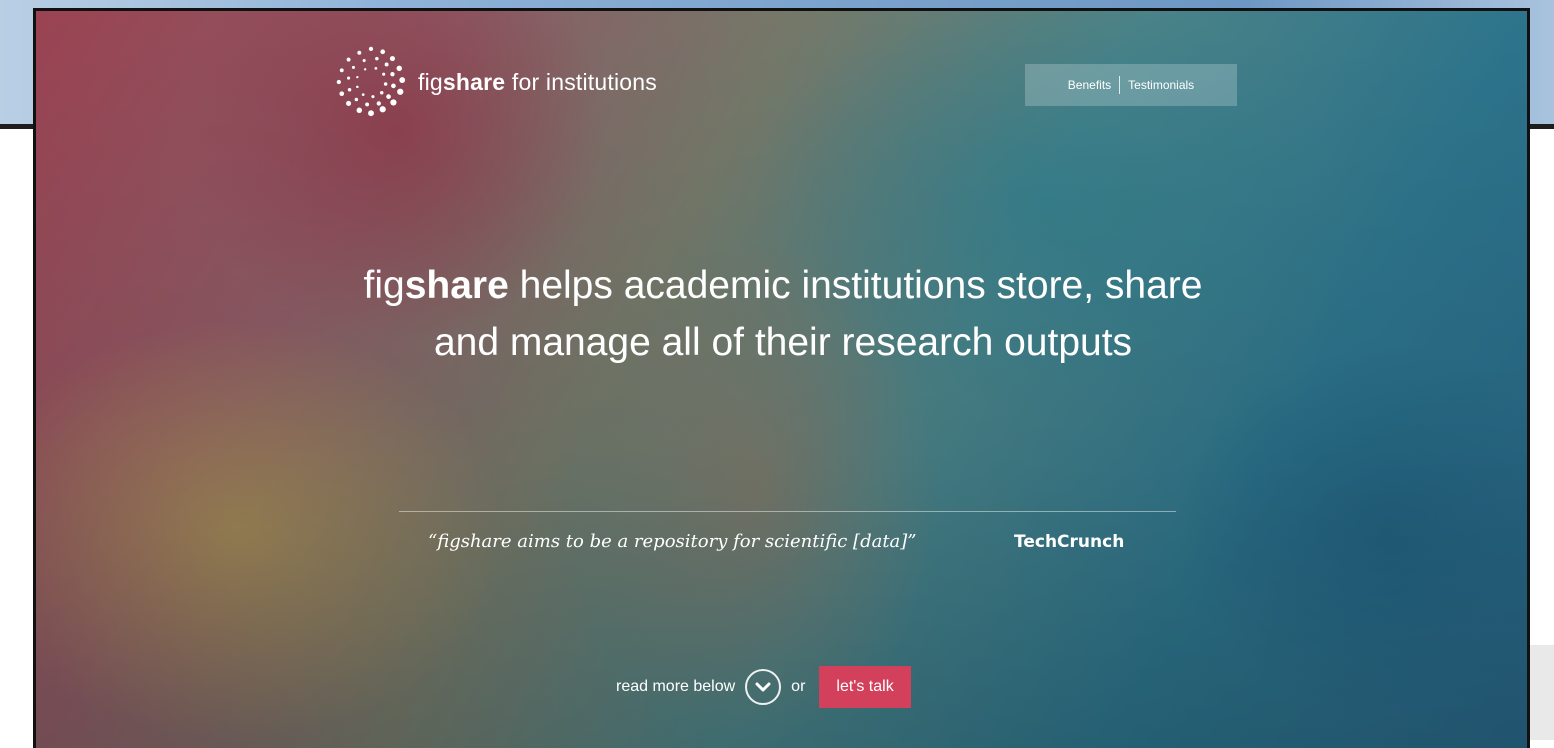 The width and height of the screenshot is (1554, 748). Describe the element at coordinates (865, 687) in the screenshot. I see `lets-talk-button: let's talk` at that location.